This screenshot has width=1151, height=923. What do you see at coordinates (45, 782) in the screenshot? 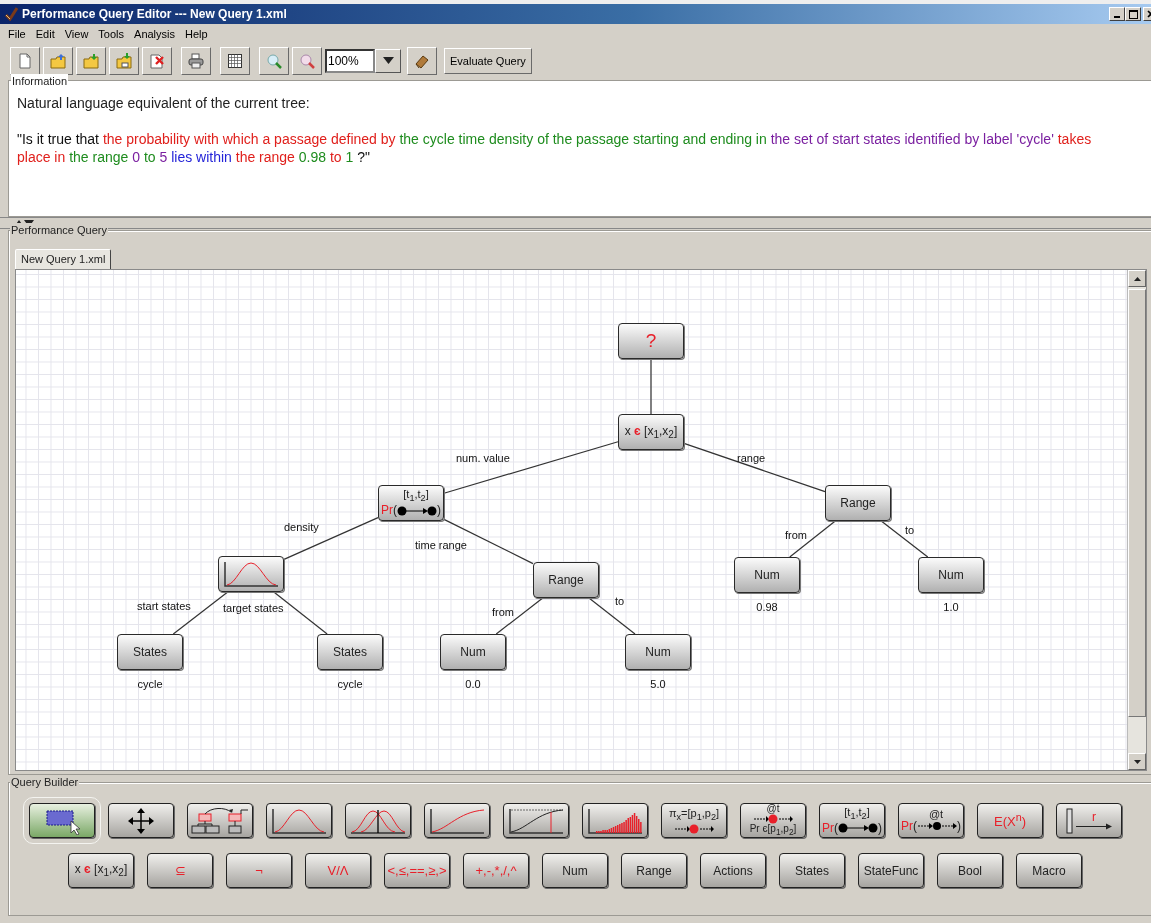
I see `panel-title: Query Builder` at bounding box center [45, 782].